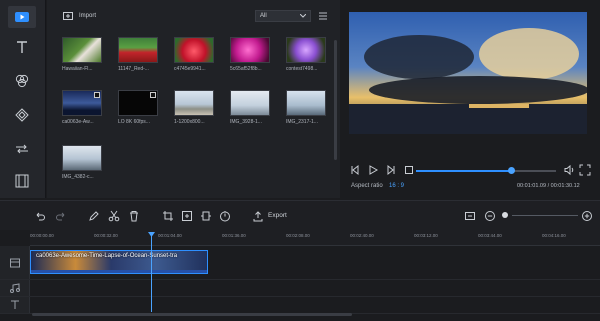 This screenshot has width=600, height=321. What do you see at coordinates (565, 186) in the screenshot?
I see `total-time: 00:01:30.12` at bounding box center [565, 186].